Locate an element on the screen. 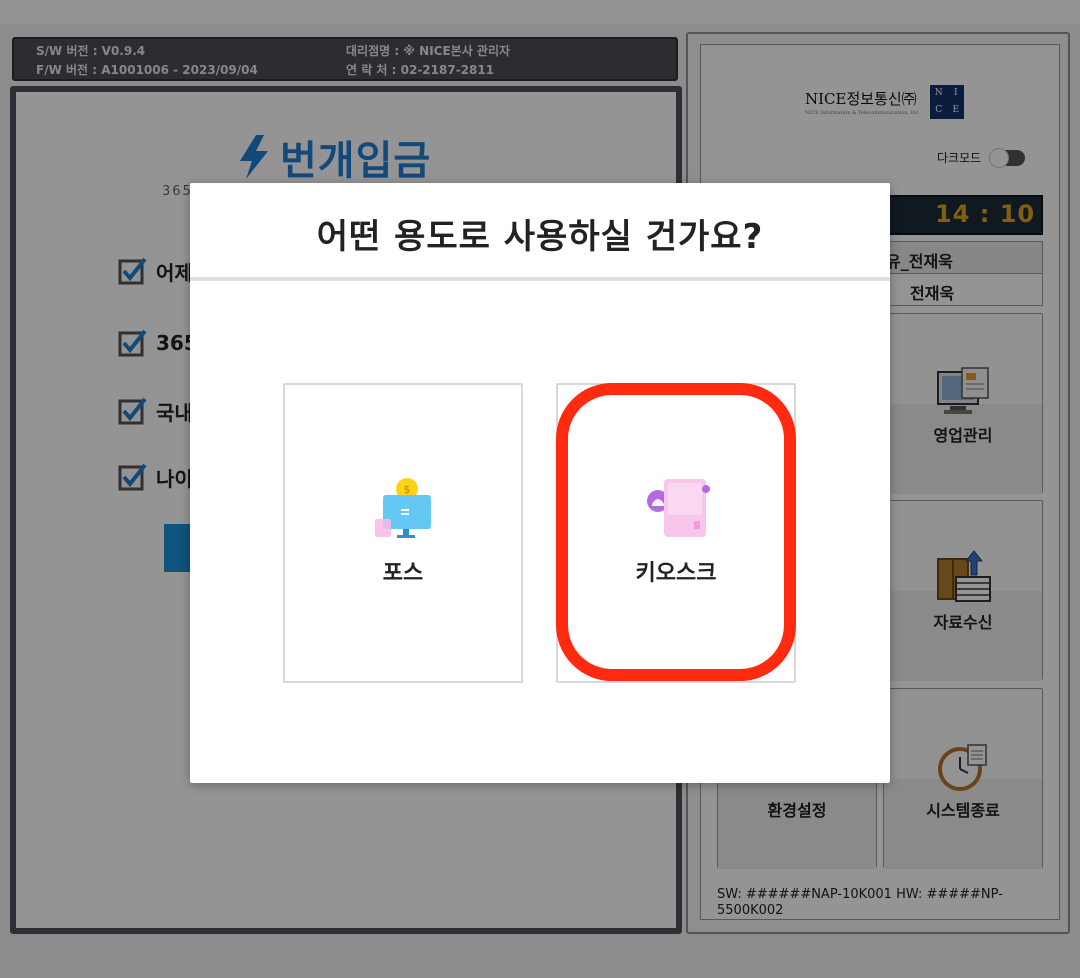 The image size is (1080, 978). pos-monitor-icon: $ is located at coordinates (403, 508).